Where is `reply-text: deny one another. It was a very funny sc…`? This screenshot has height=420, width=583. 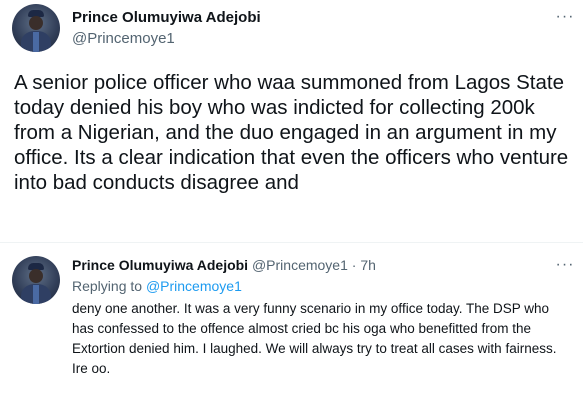 reply-text: deny one another. It was a very funny sc… is located at coordinates (314, 338).